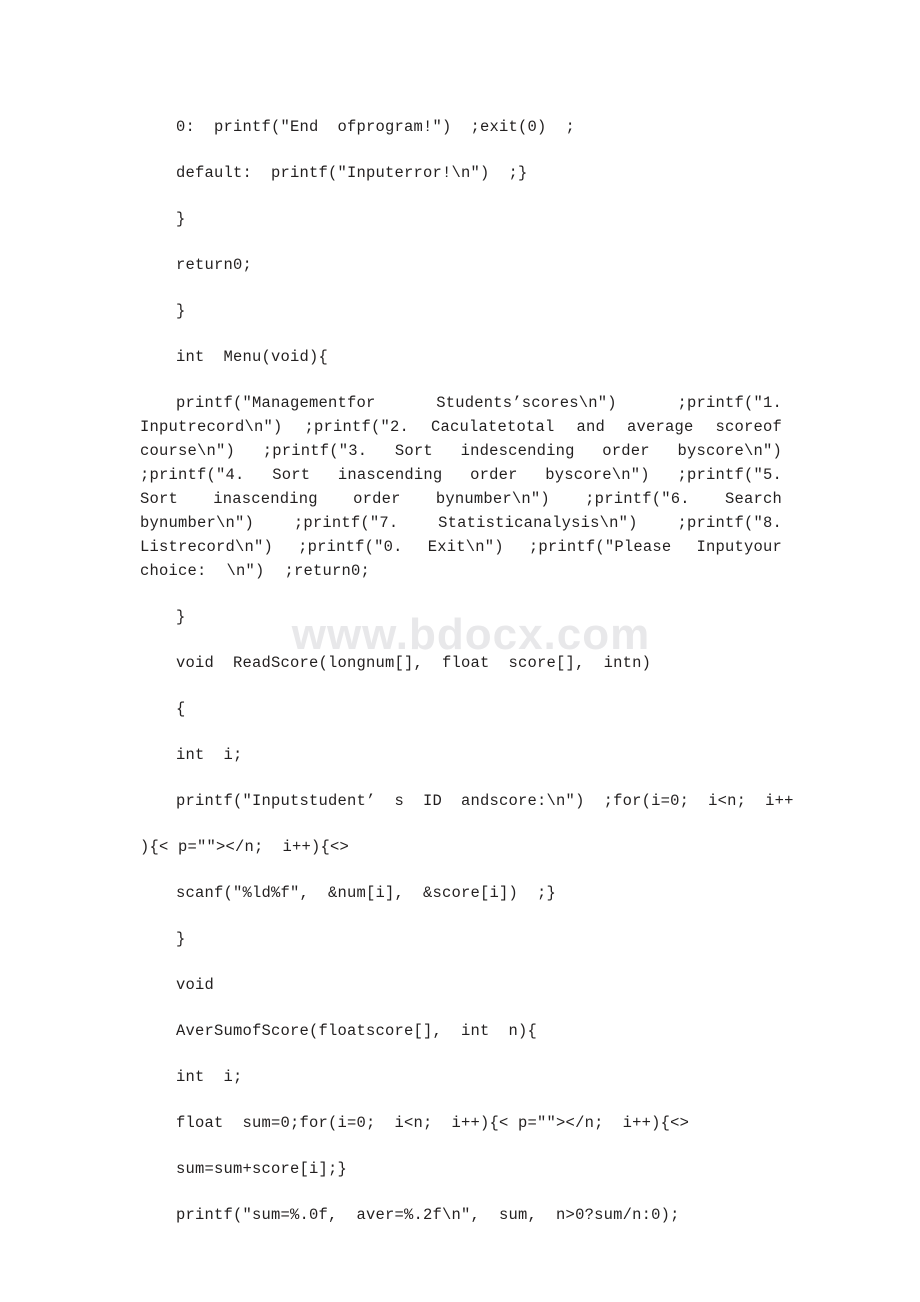 Image resolution: width=920 pixels, height=1302 pixels. Describe the element at coordinates (214, 265) in the screenshot. I see `code-line-l4: return0;` at that location.